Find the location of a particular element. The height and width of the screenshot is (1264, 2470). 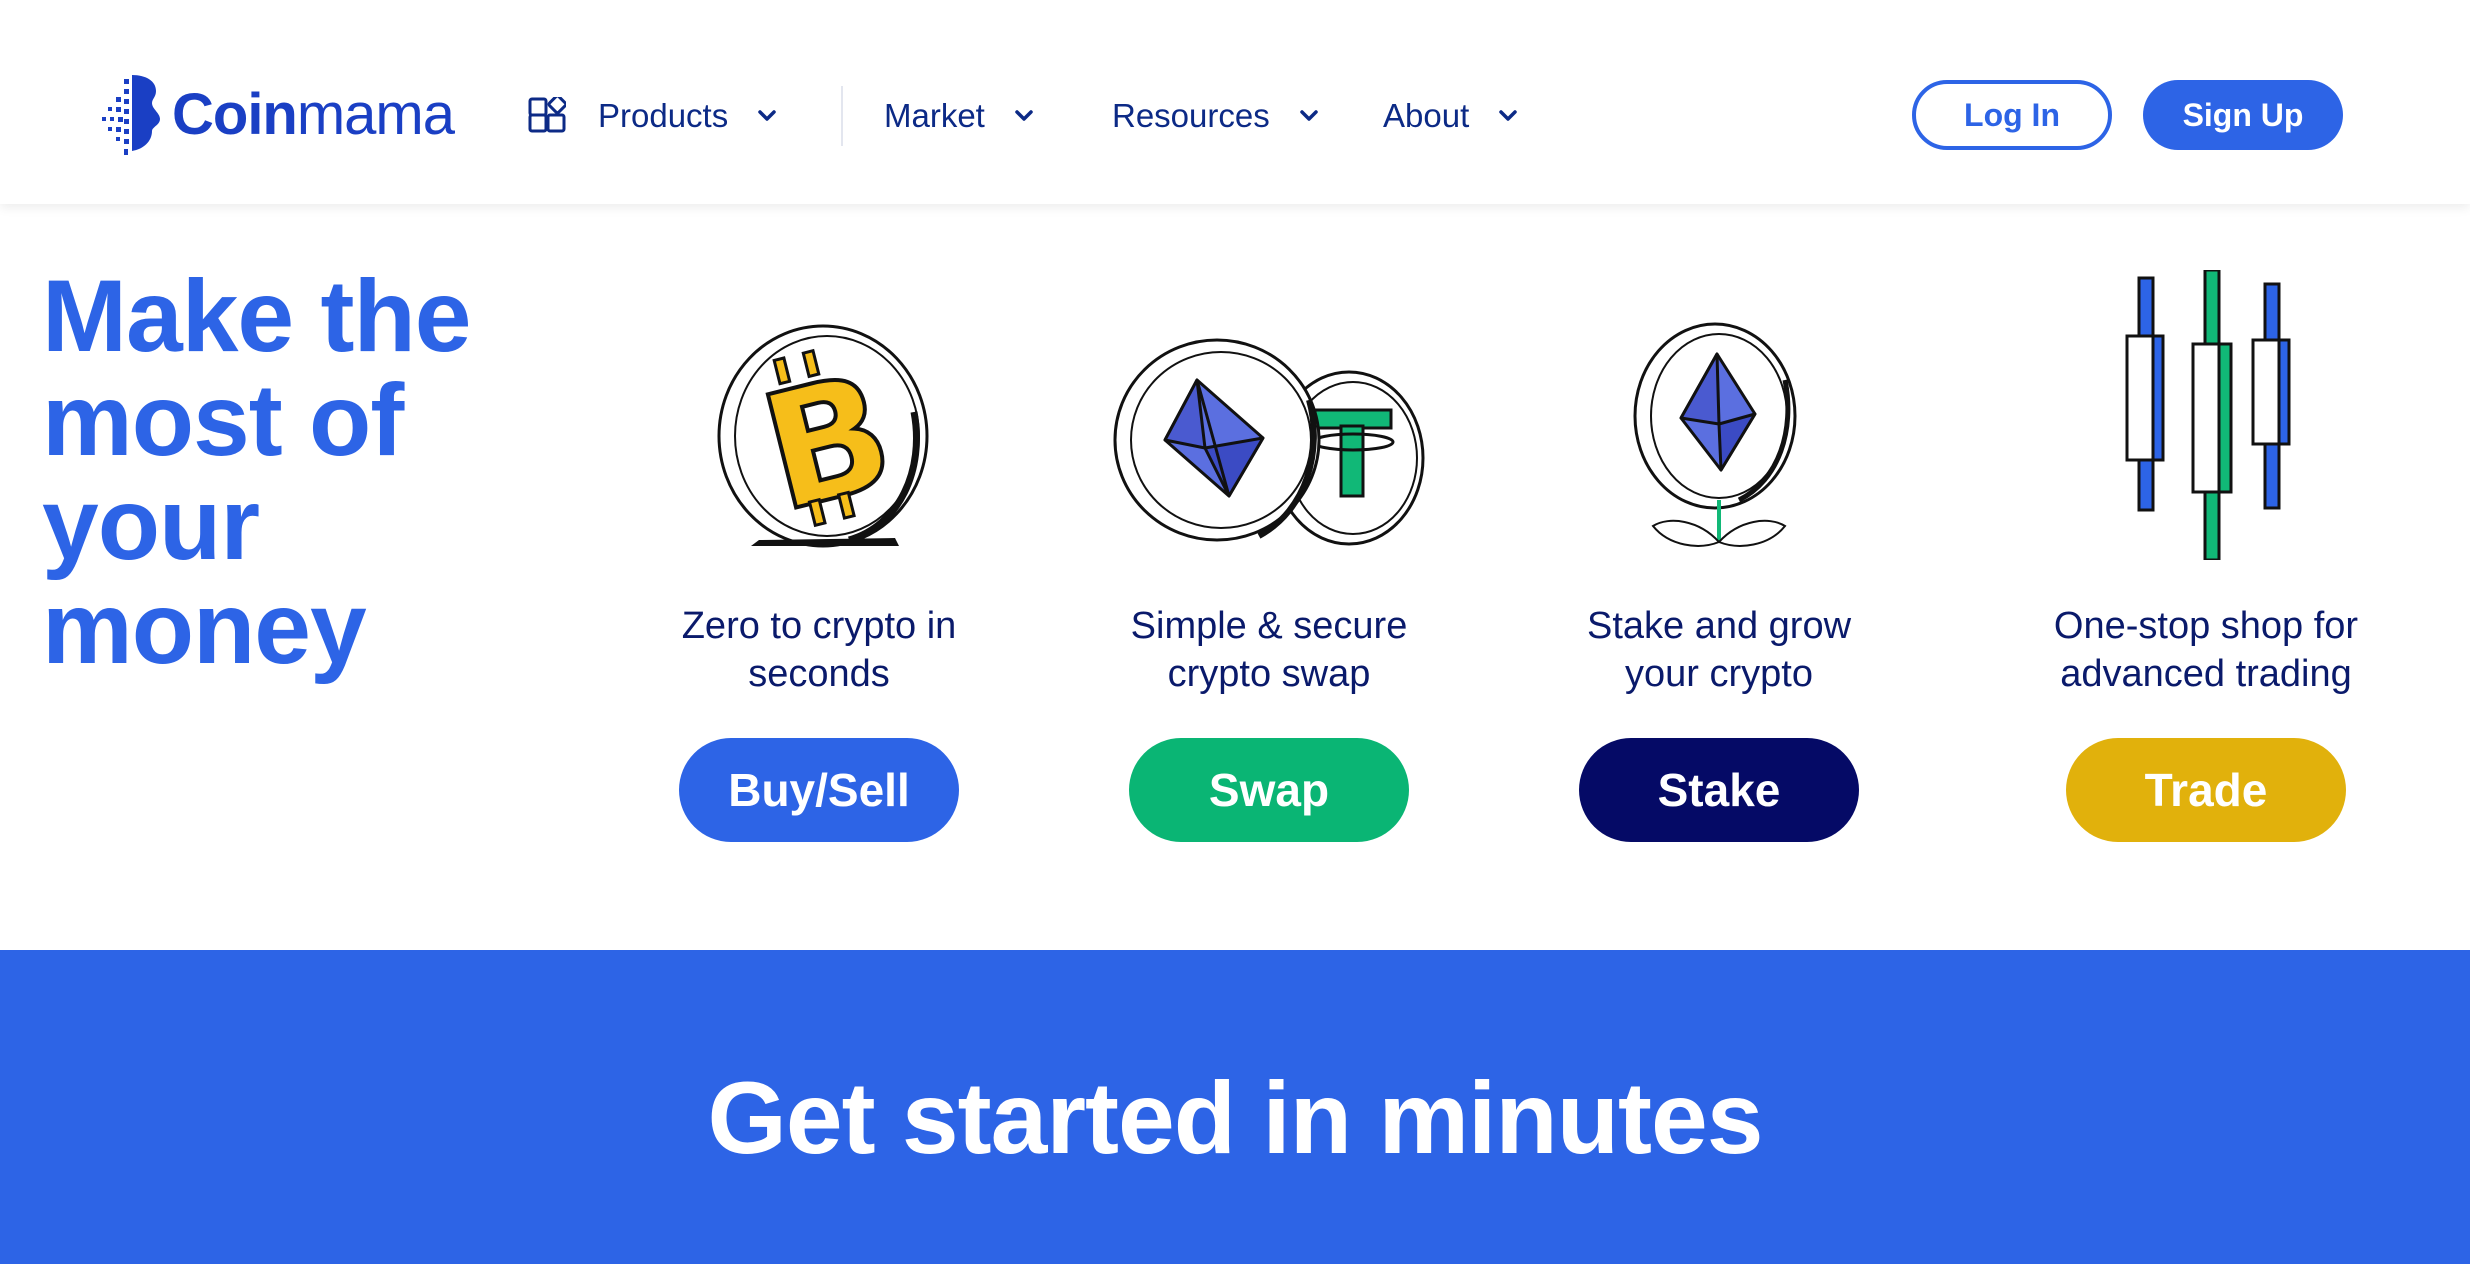

nav-about: About is located at coordinates (1452, 116).